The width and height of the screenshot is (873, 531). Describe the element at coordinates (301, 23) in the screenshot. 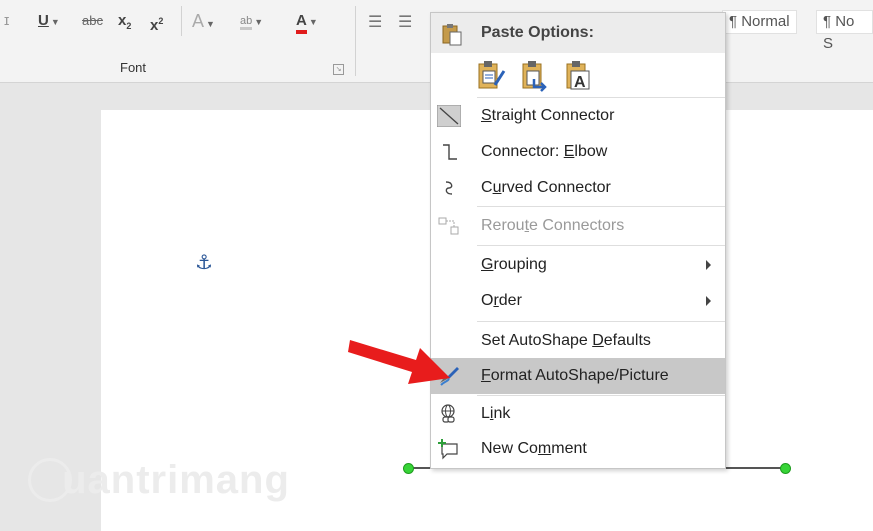

I see `font-color-icon: A` at that location.